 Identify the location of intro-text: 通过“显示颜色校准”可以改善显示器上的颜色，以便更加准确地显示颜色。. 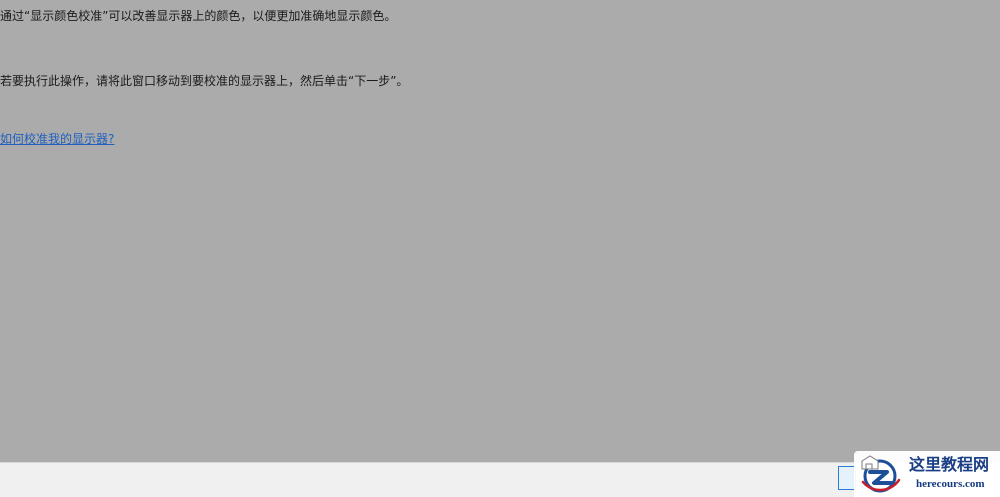
(198, 16).